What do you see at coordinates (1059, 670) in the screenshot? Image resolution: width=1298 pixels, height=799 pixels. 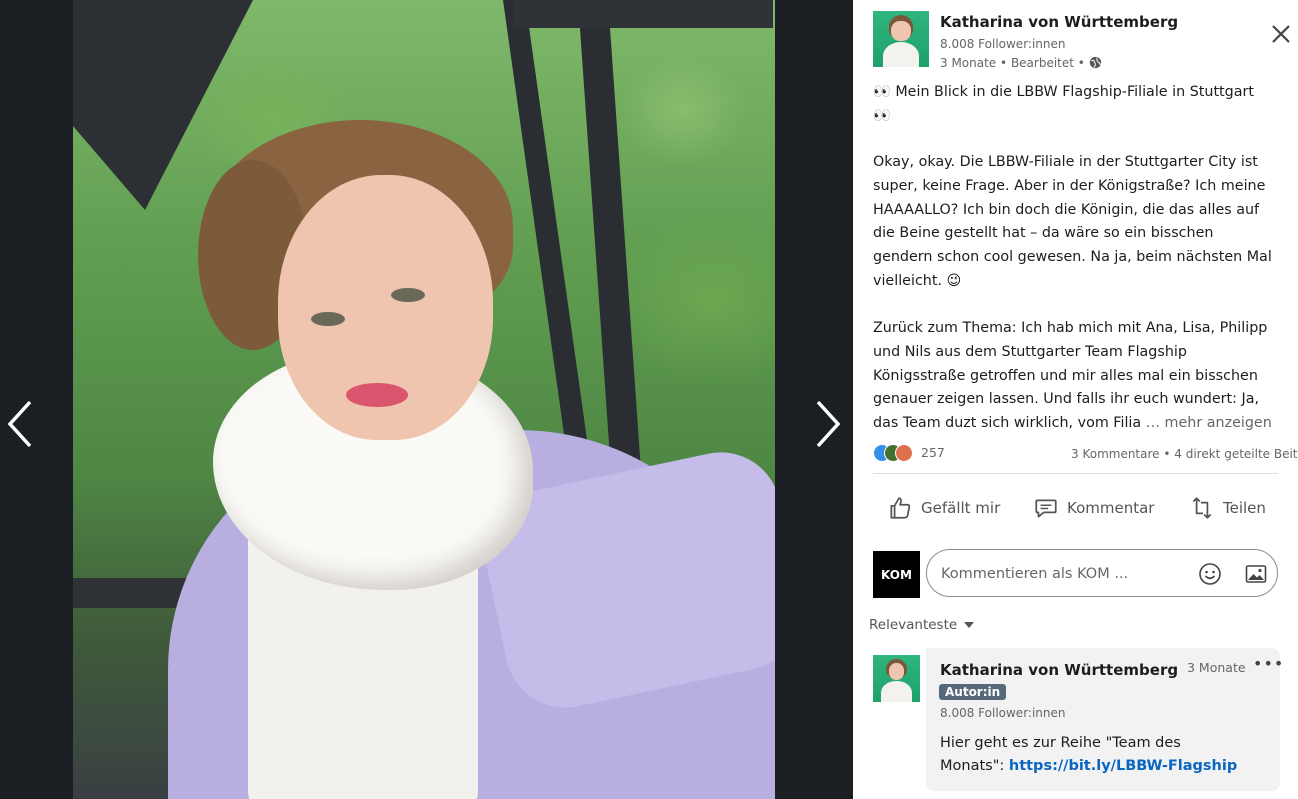 I see `comment-author-name: Katharina von Württemberg` at bounding box center [1059, 670].